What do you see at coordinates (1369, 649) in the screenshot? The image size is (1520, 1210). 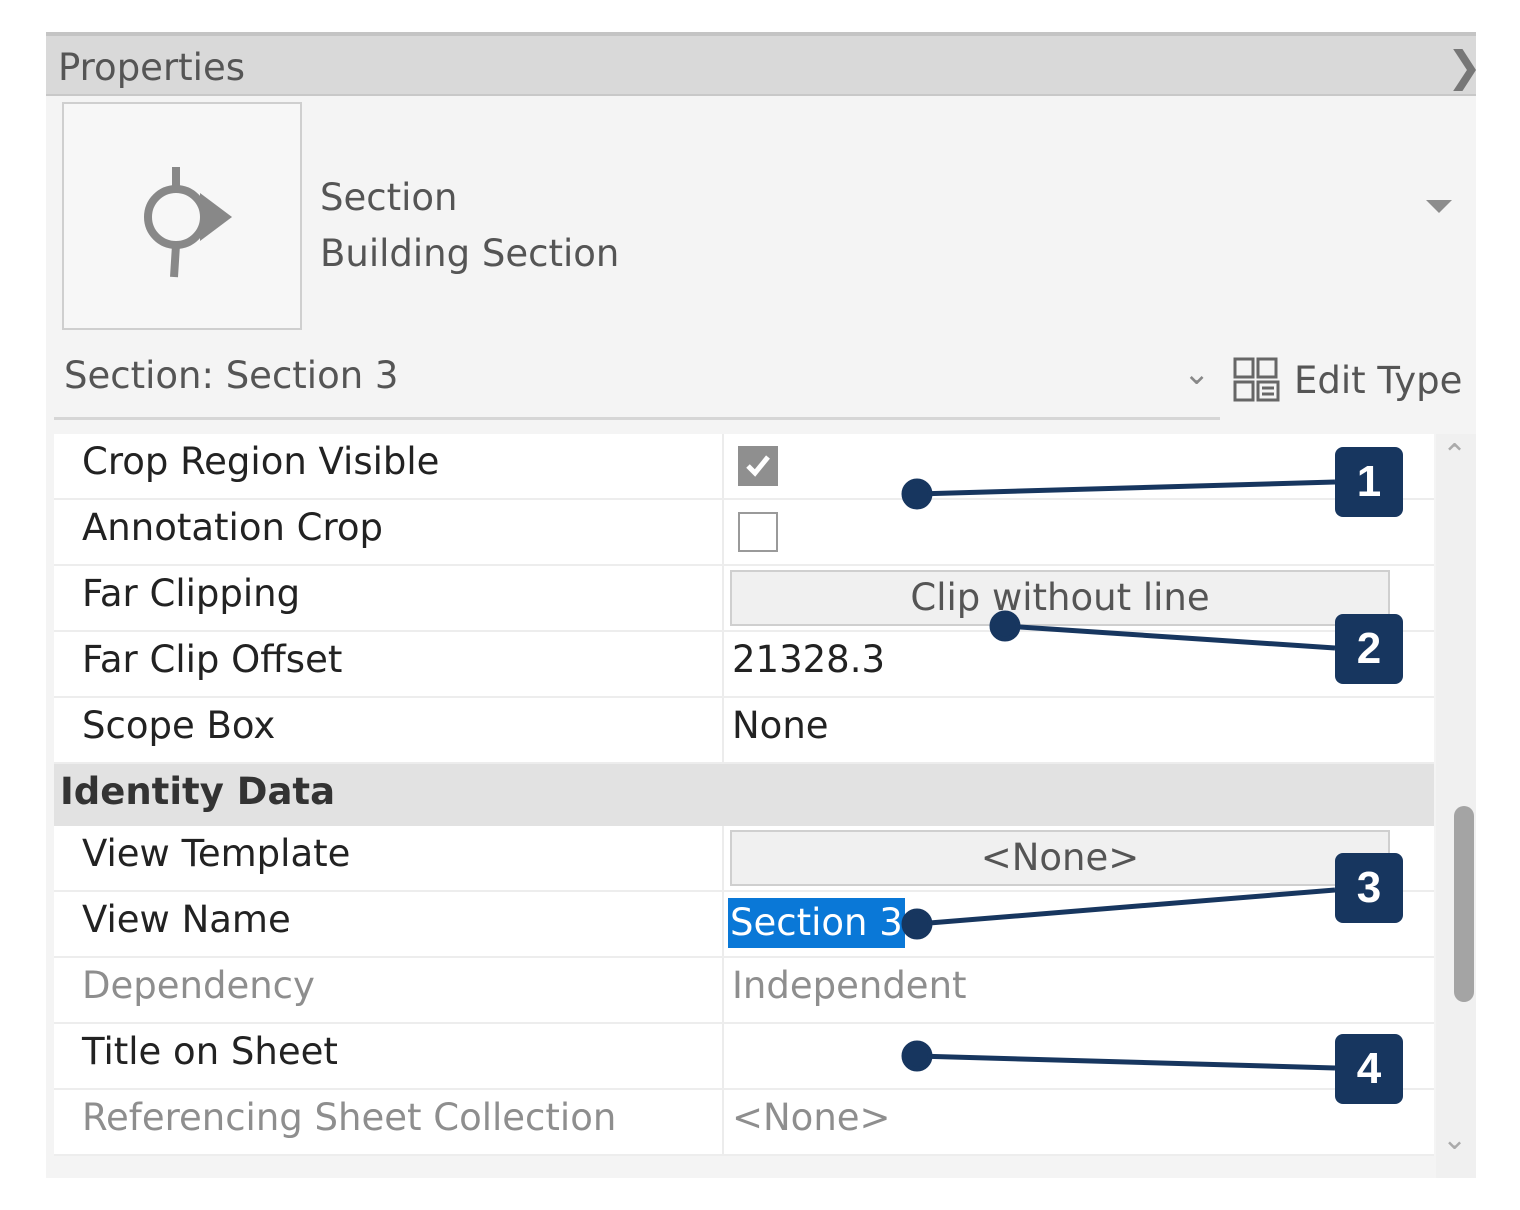 I see `callout-badge-2: 2` at bounding box center [1369, 649].